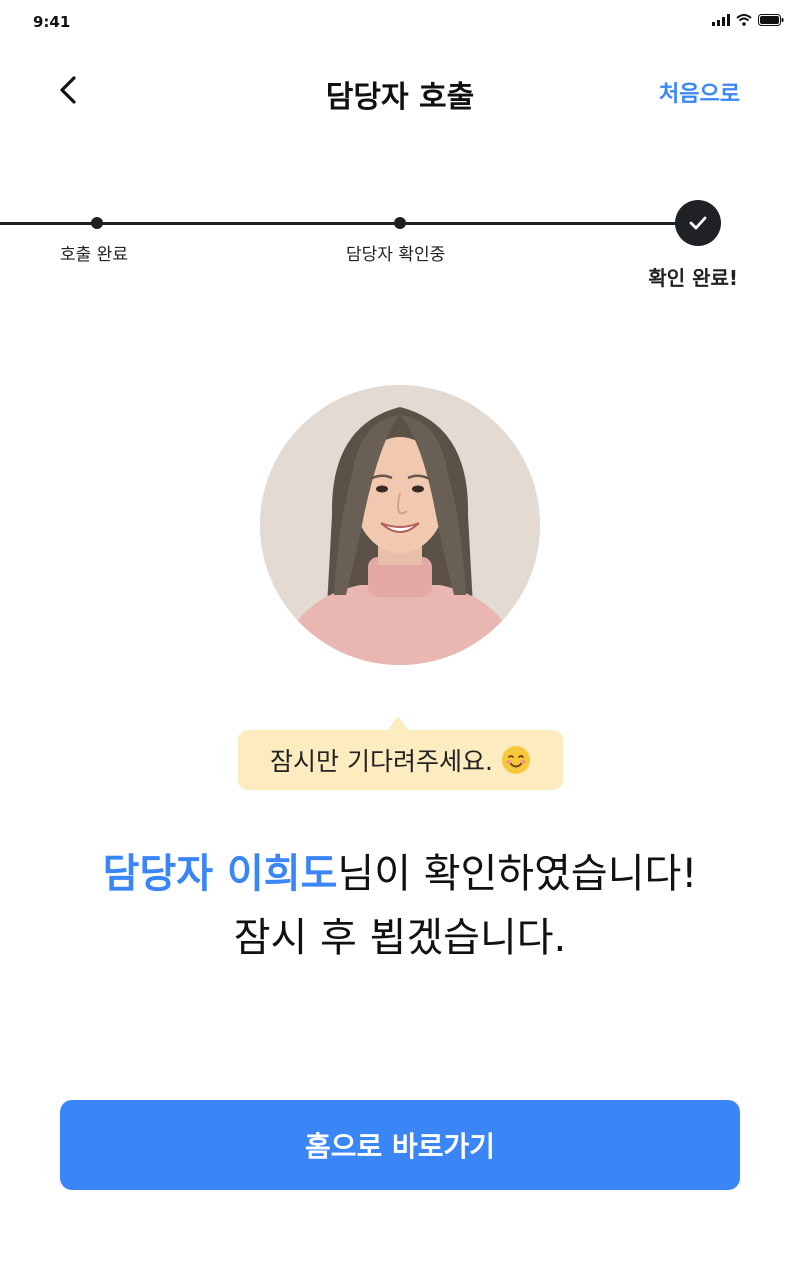  What do you see at coordinates (744, 20) in the screenshot?
I see `wifi-icon` at bounding box center [744, 20].